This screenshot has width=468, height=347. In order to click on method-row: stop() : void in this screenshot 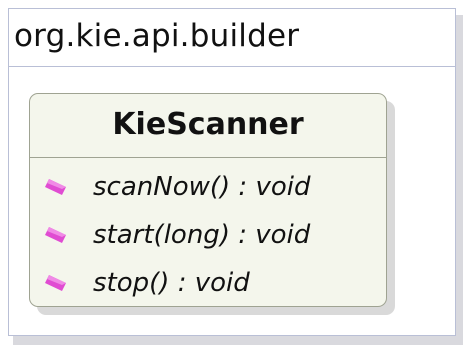, I will do `click(208, 283)`.